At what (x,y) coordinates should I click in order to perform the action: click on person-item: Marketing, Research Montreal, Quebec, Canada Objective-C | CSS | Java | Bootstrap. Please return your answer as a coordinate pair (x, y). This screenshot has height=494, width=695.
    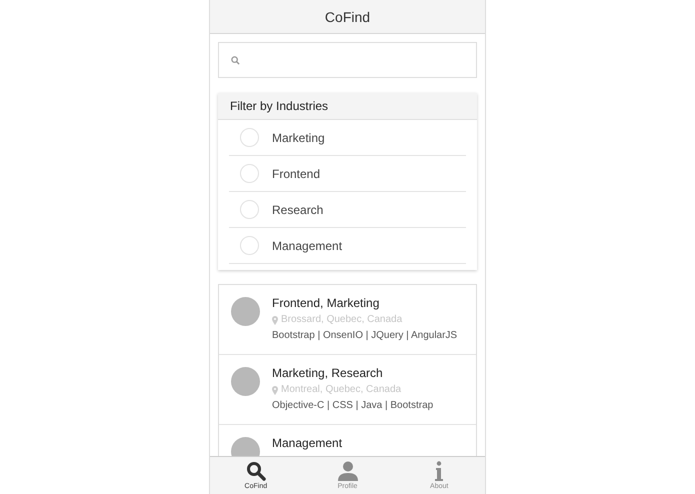
    Looking at the image, I should click on (347, 390).